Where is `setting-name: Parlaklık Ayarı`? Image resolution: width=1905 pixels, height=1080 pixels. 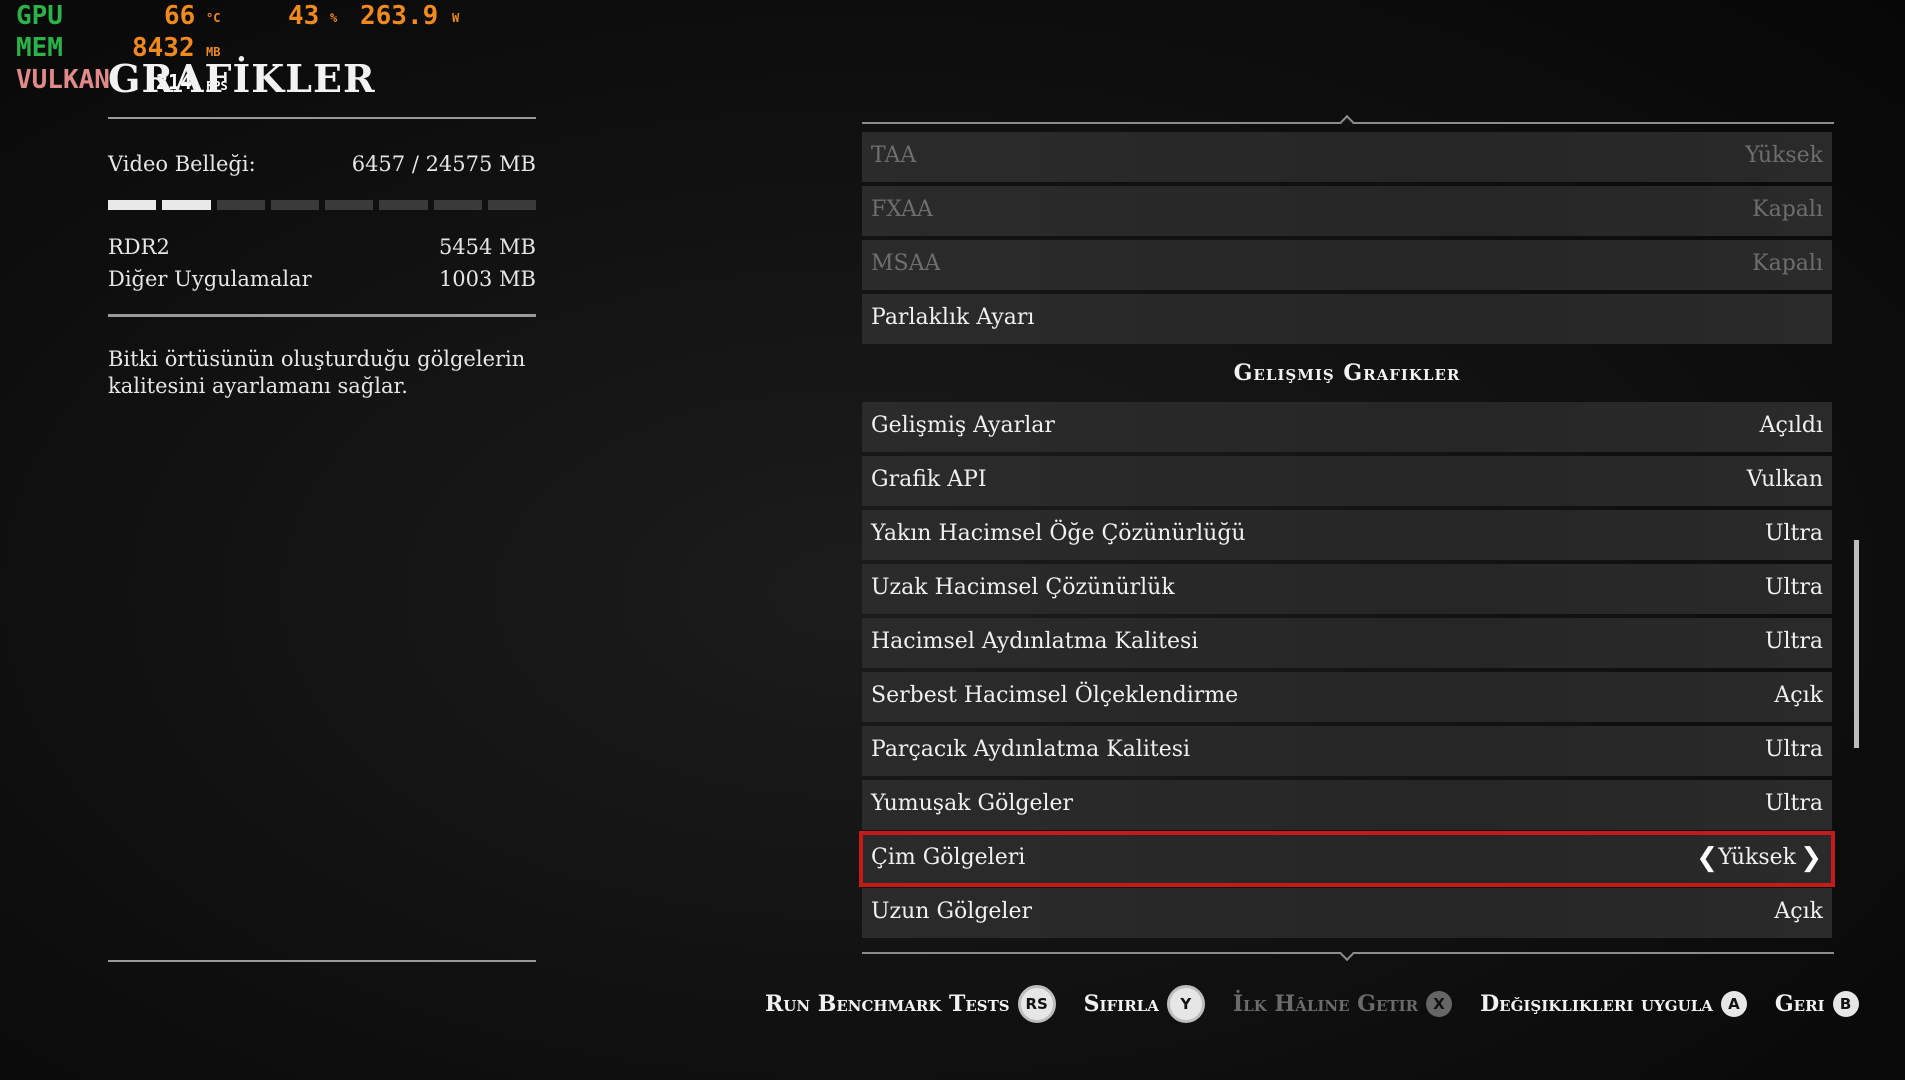 setting-name: Parlaklık Ayarı is located at coordinates (953, 317).